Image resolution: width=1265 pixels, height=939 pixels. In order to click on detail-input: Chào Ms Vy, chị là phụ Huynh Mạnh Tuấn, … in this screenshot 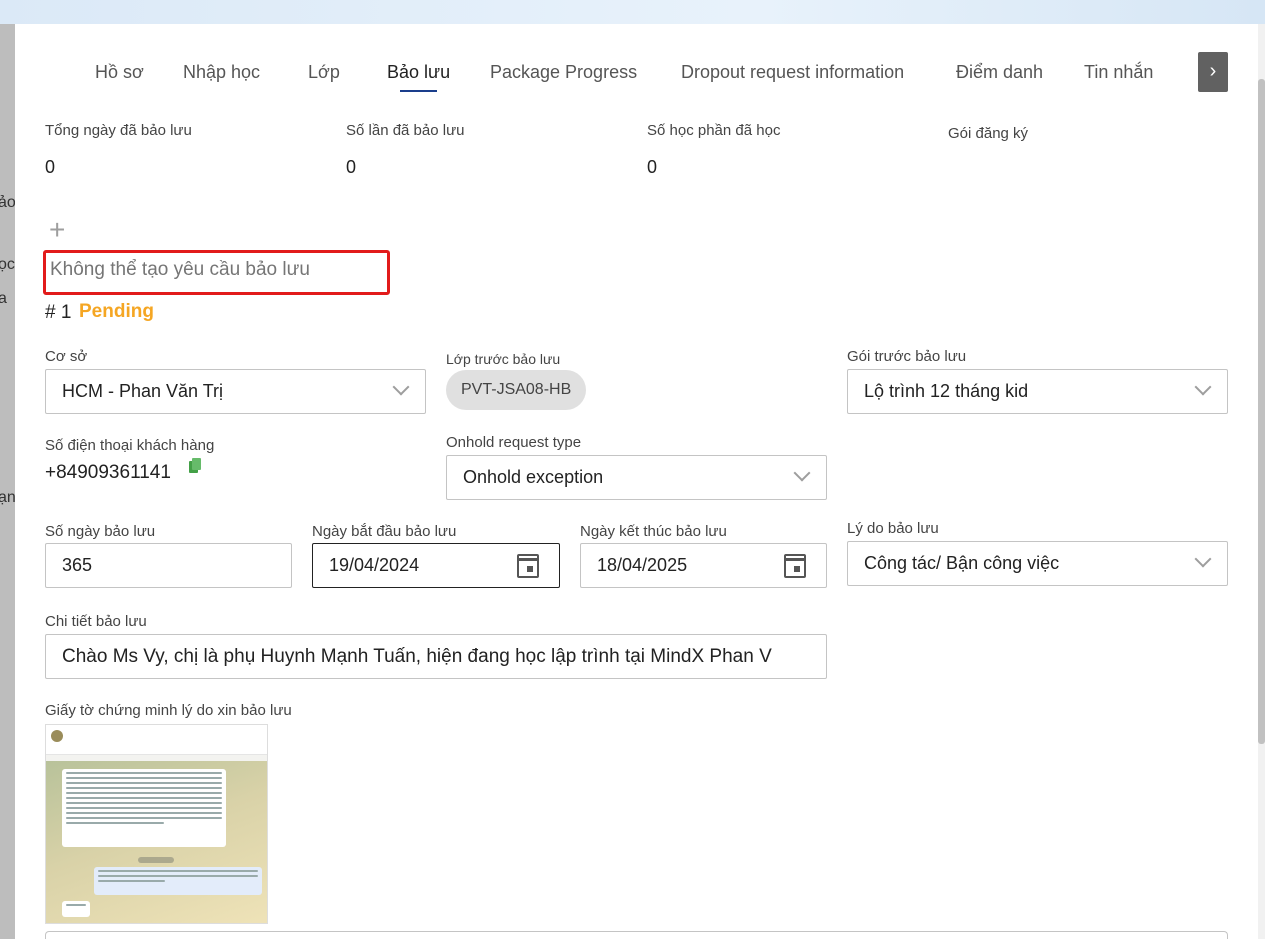, I will do `click(436, 656)`.